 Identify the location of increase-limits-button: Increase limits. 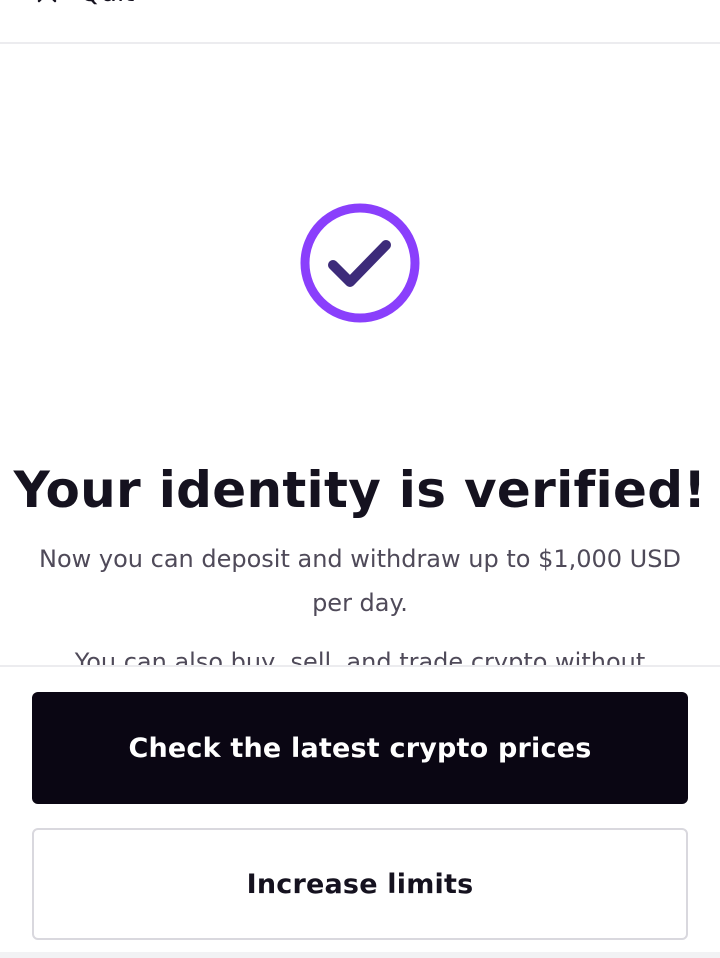
(360, 884).